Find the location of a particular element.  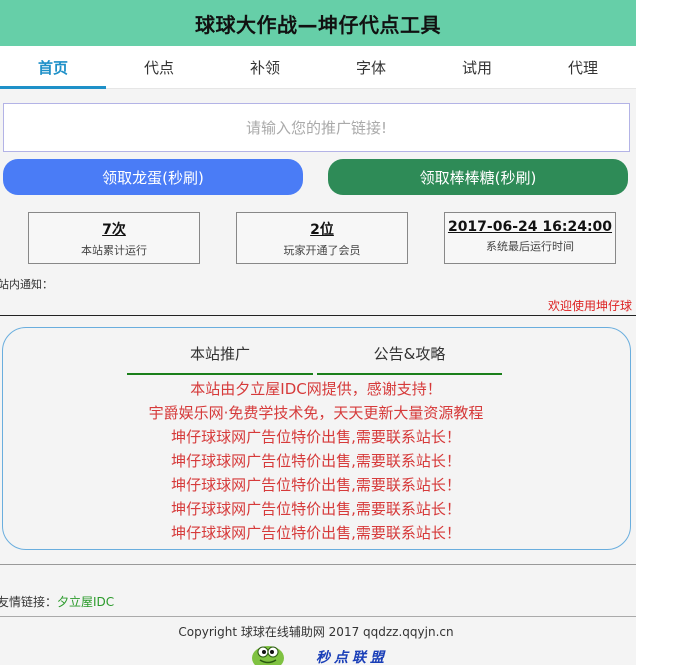

site-title: 球球大作战—坤仔代点工具 is located at coordinates (318, 24).